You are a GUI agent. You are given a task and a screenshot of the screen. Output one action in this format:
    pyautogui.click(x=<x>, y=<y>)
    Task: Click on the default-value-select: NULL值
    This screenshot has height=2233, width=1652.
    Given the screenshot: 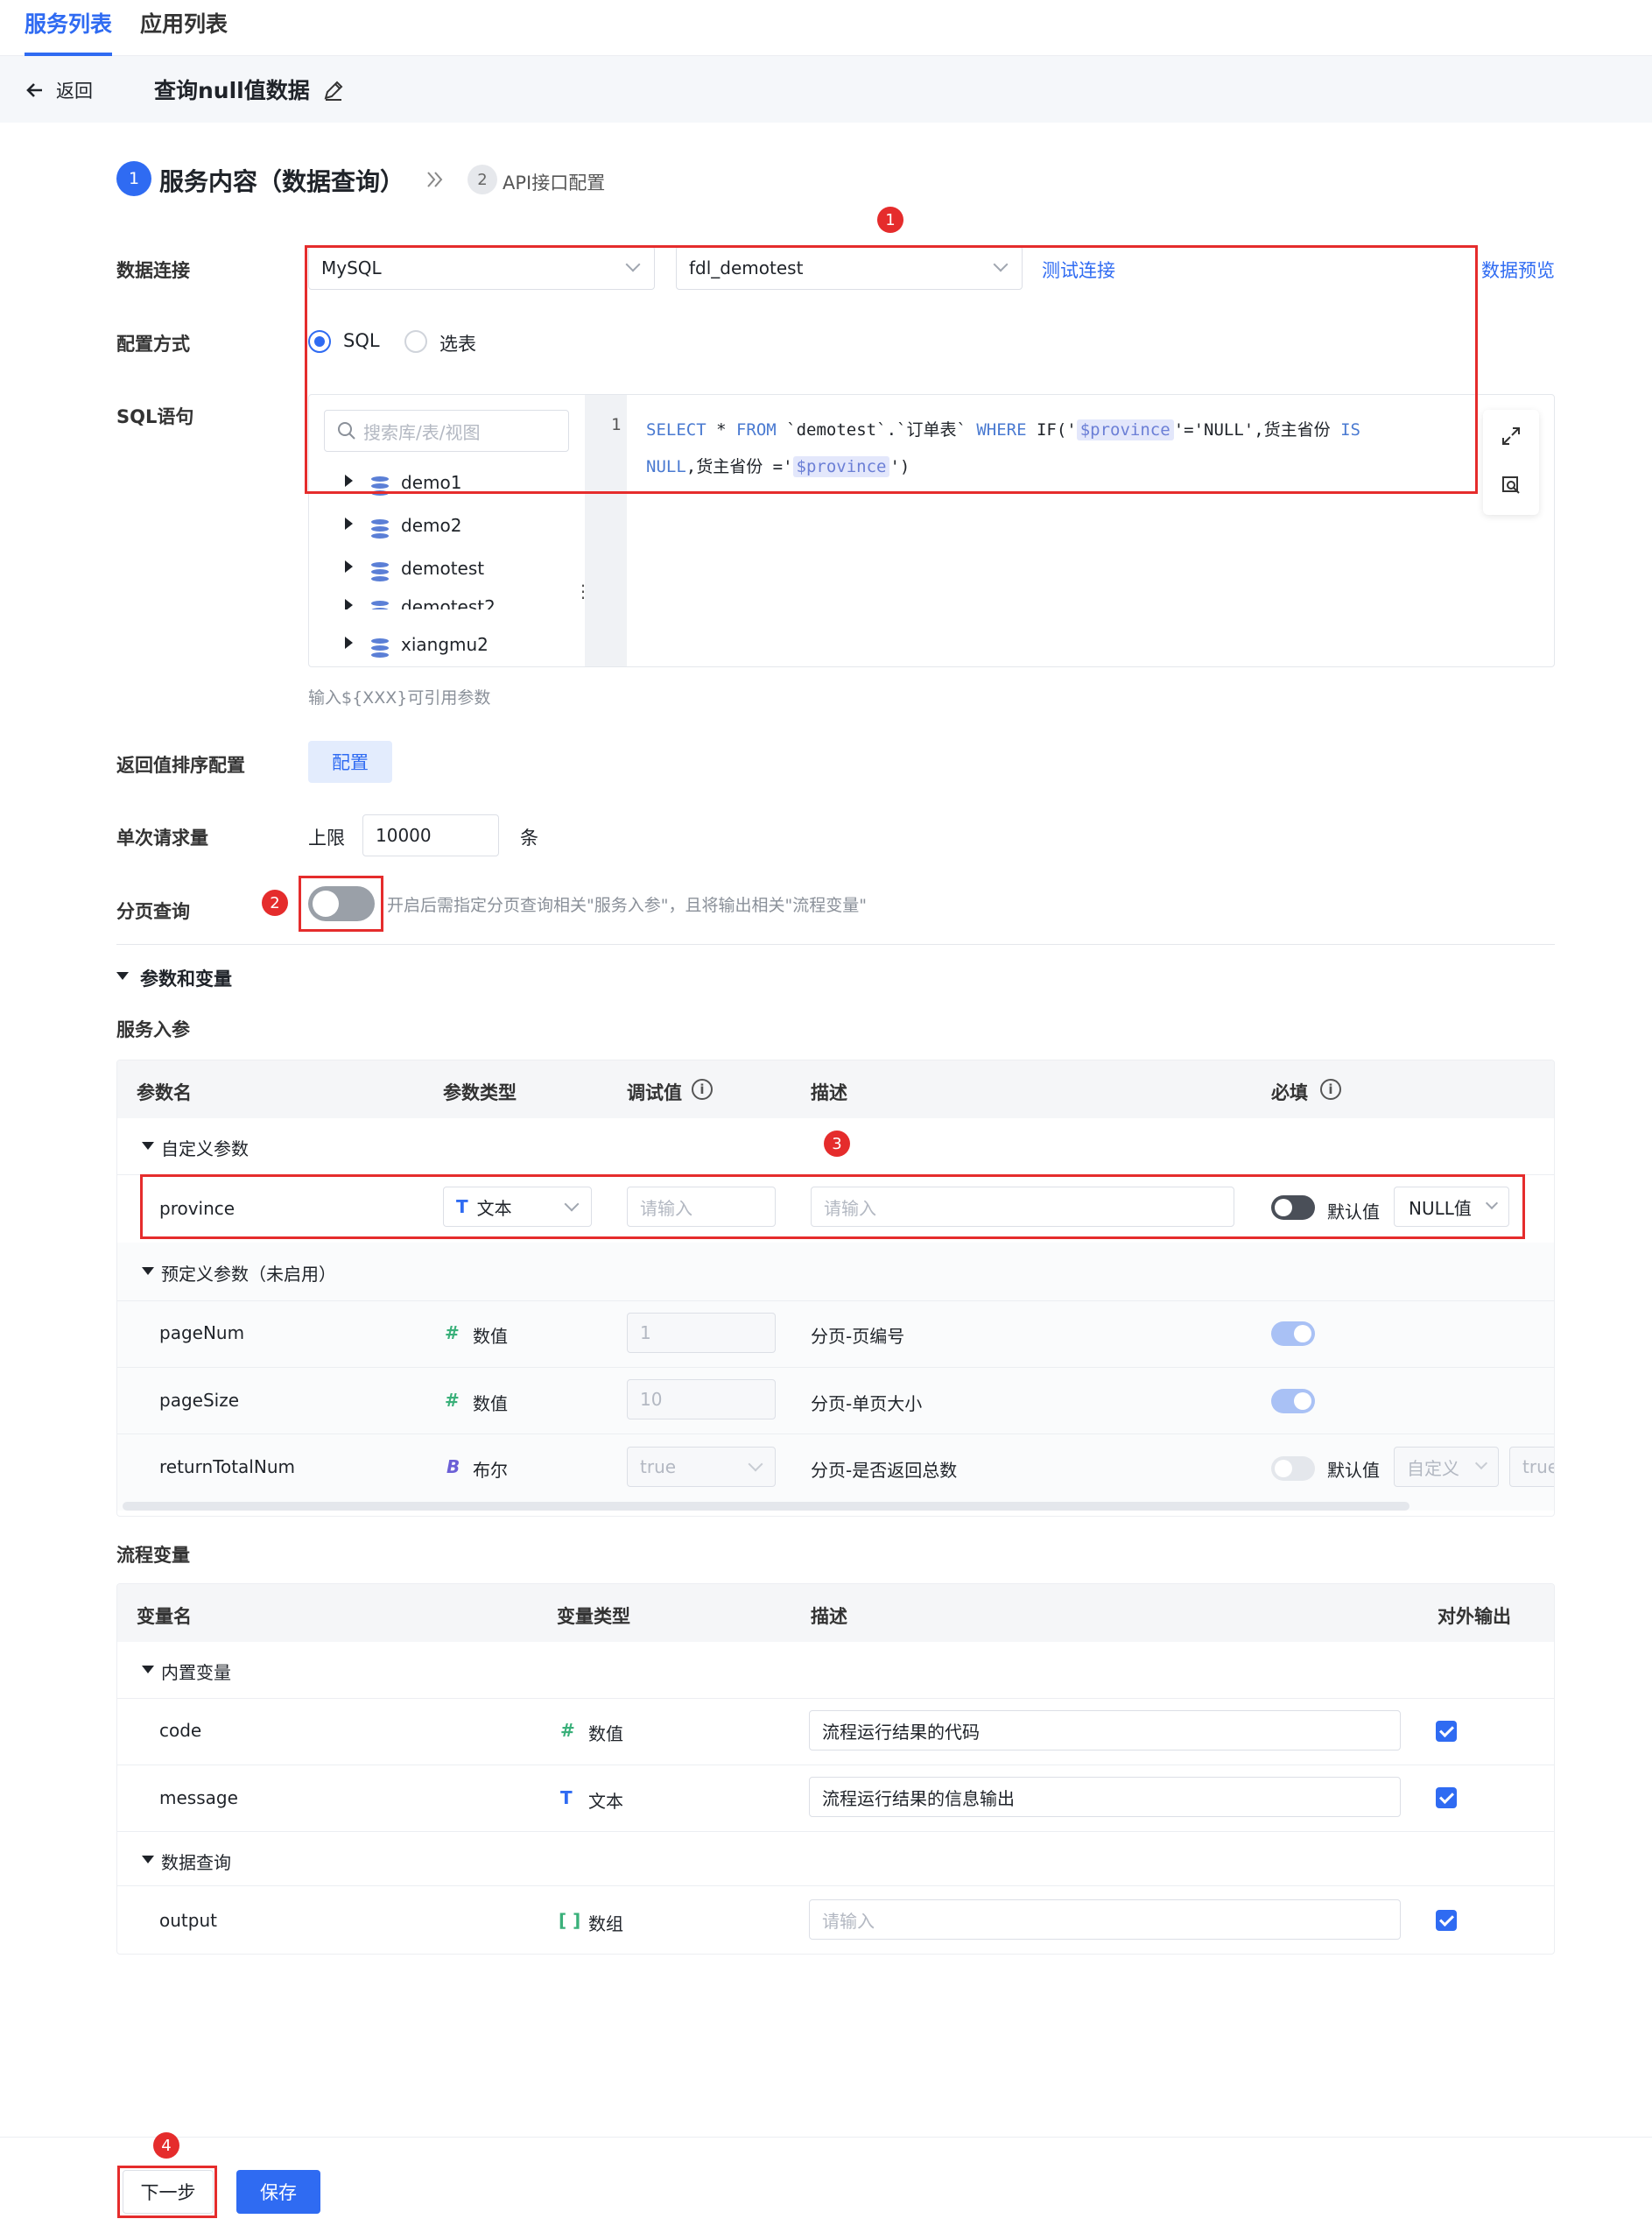 What is the action you would take?
    pyautogui.click(x=1452, y=1207)
    